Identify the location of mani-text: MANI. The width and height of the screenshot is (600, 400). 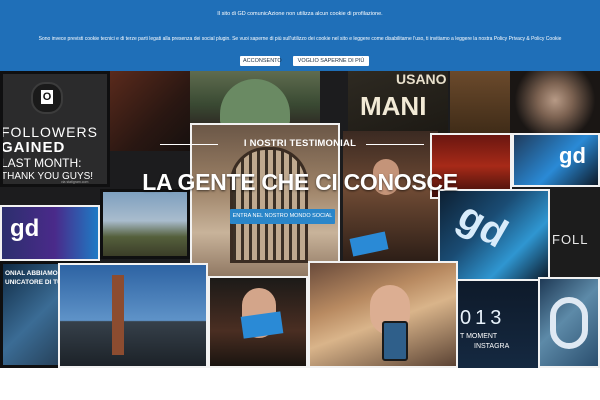
(393, 106).